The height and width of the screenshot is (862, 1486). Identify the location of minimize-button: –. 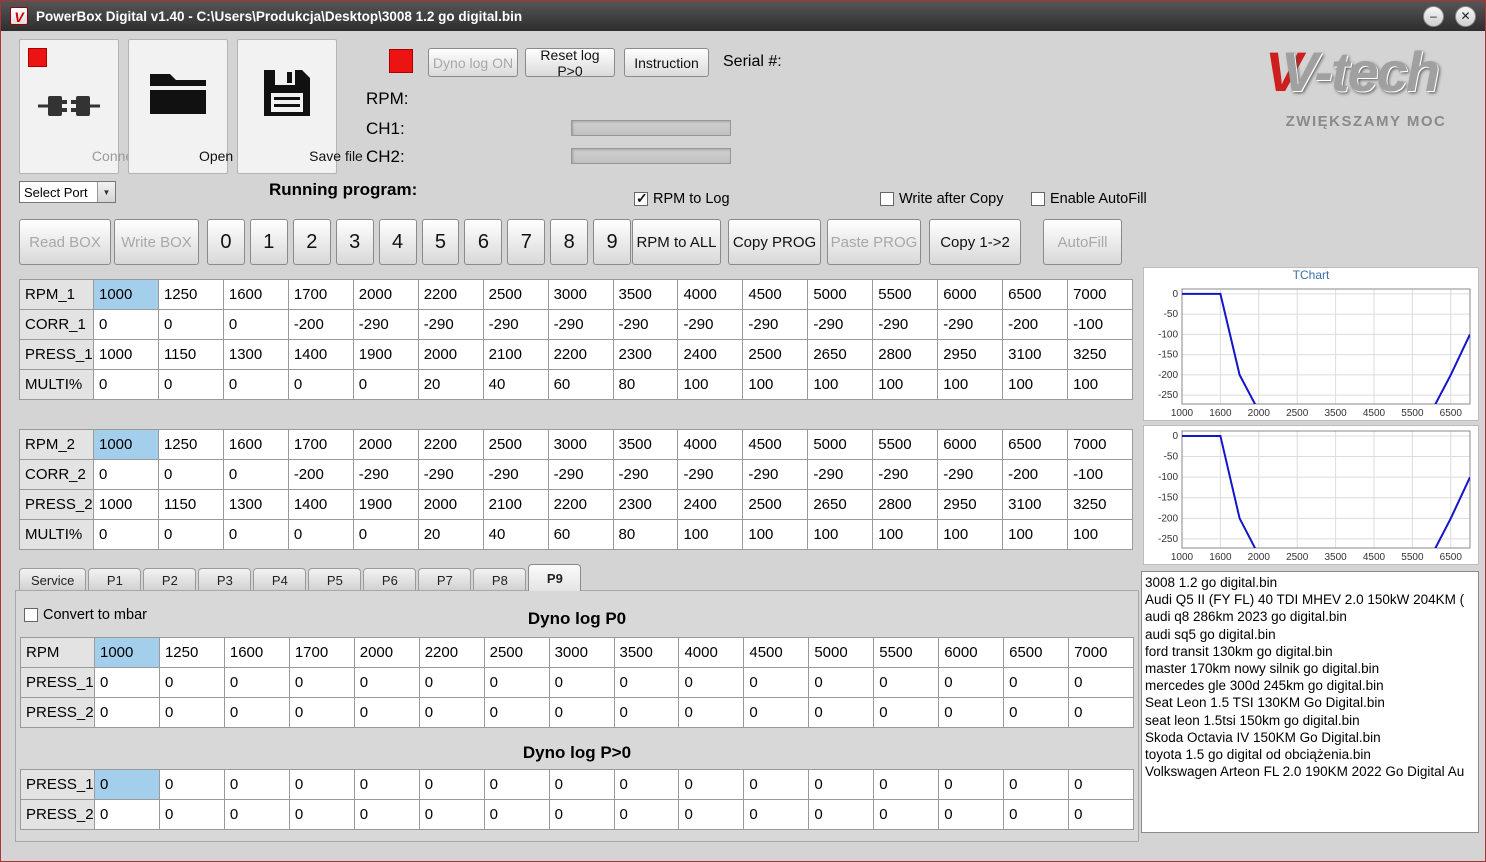
(1433, 16).